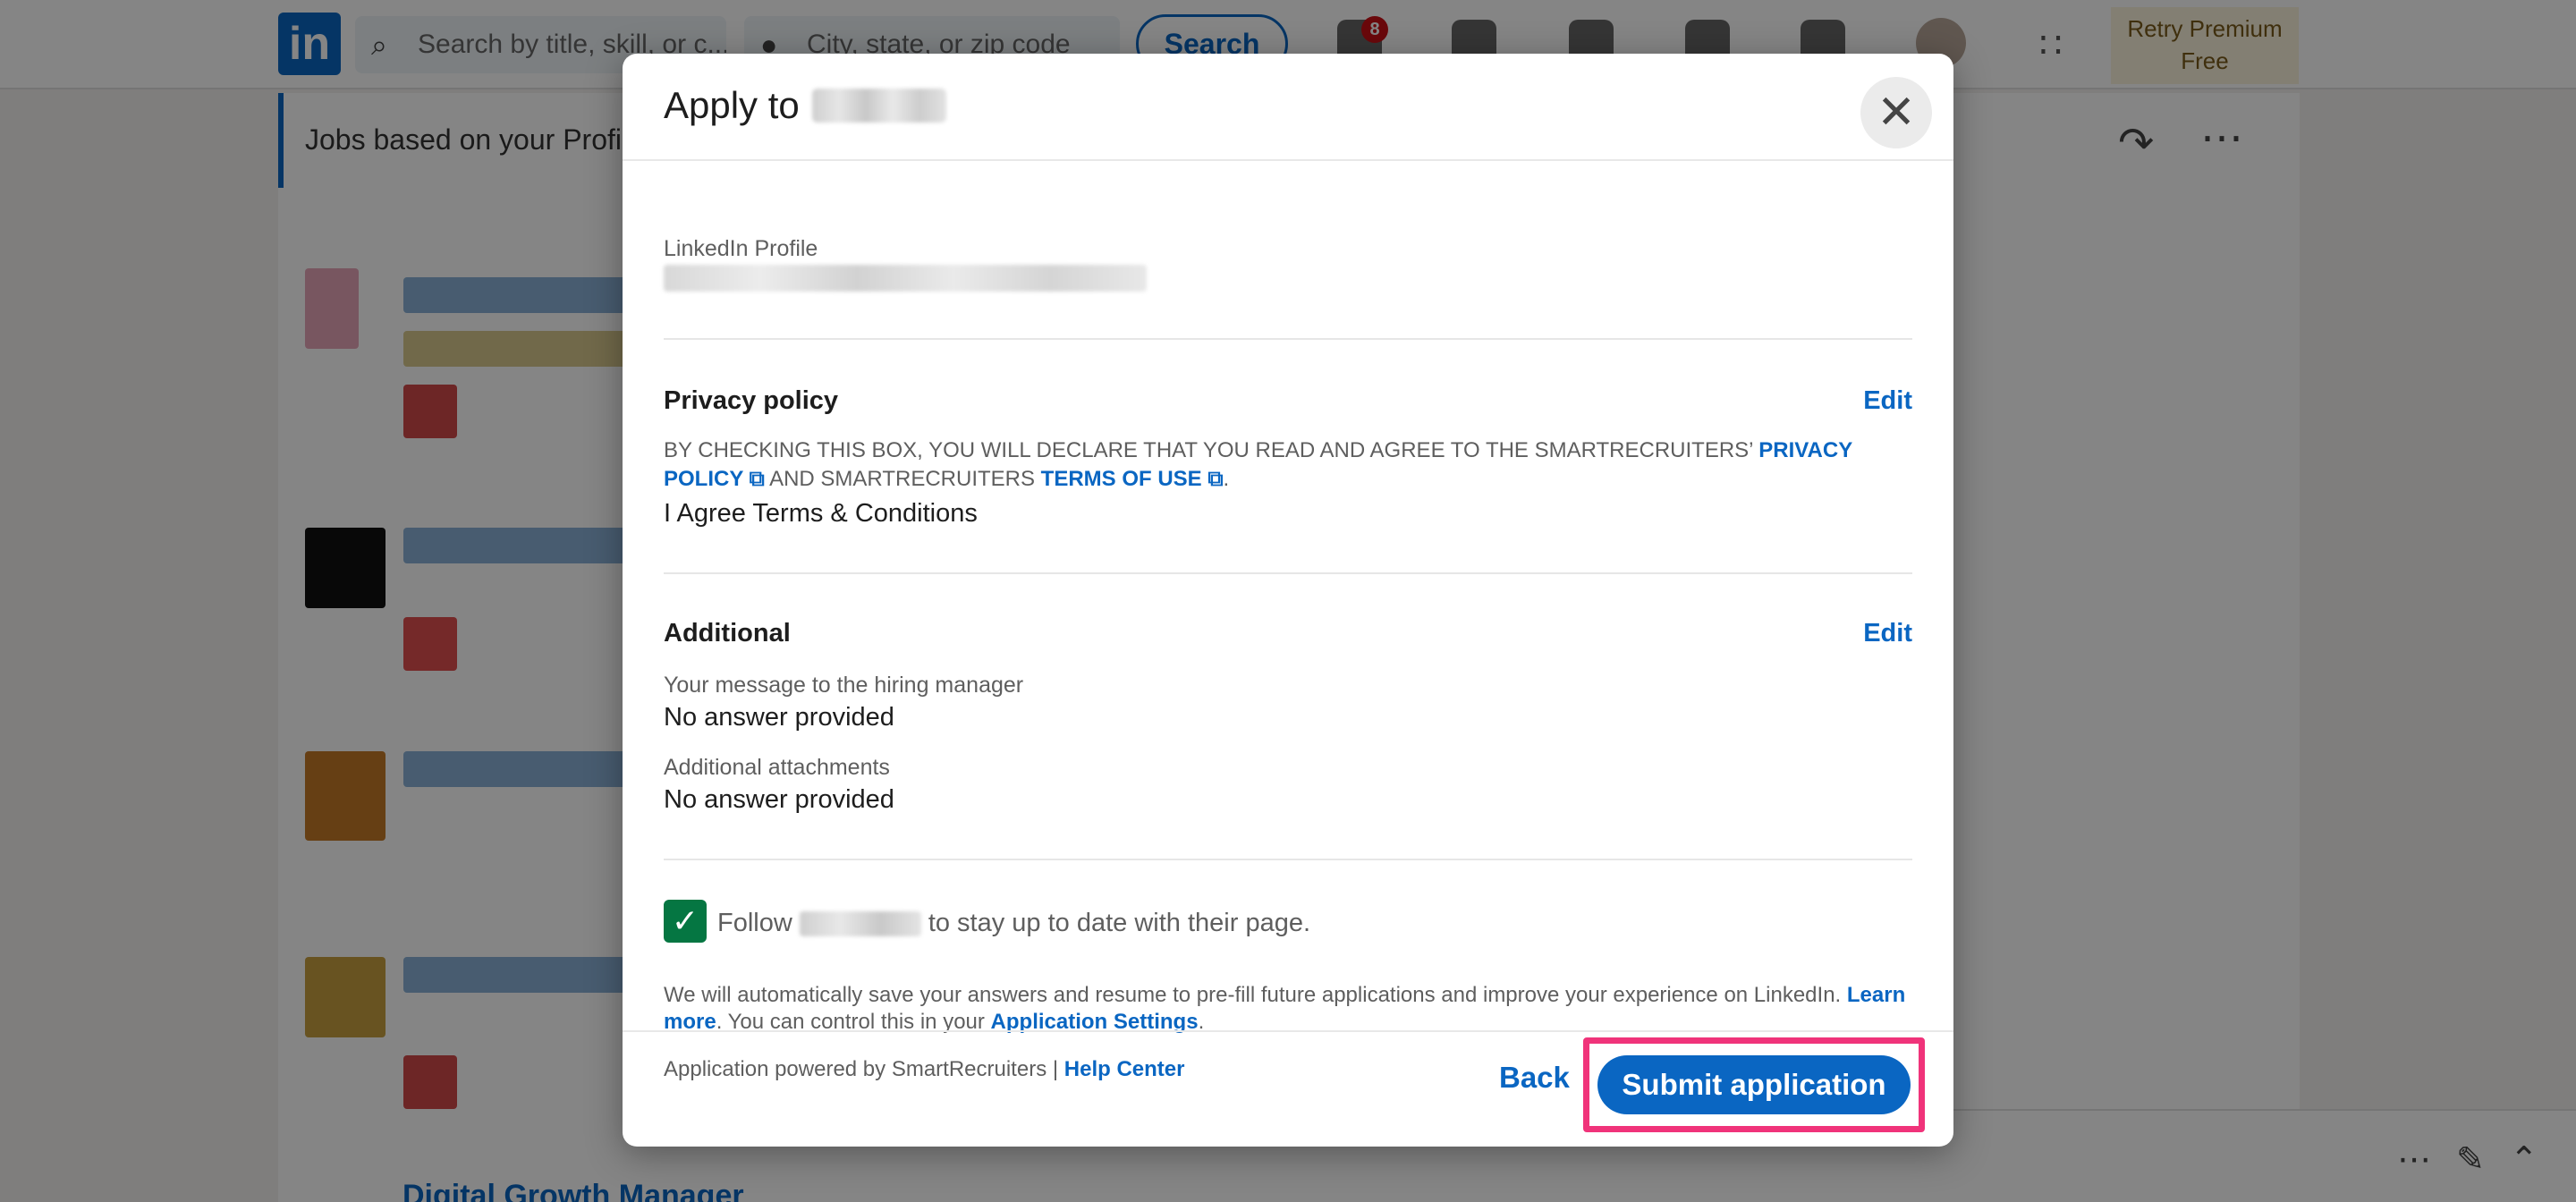 This screenshot has height=1202, width=2576. I want to click on privacy-text-middle: and SmartRecruiters, so click(902, 479).